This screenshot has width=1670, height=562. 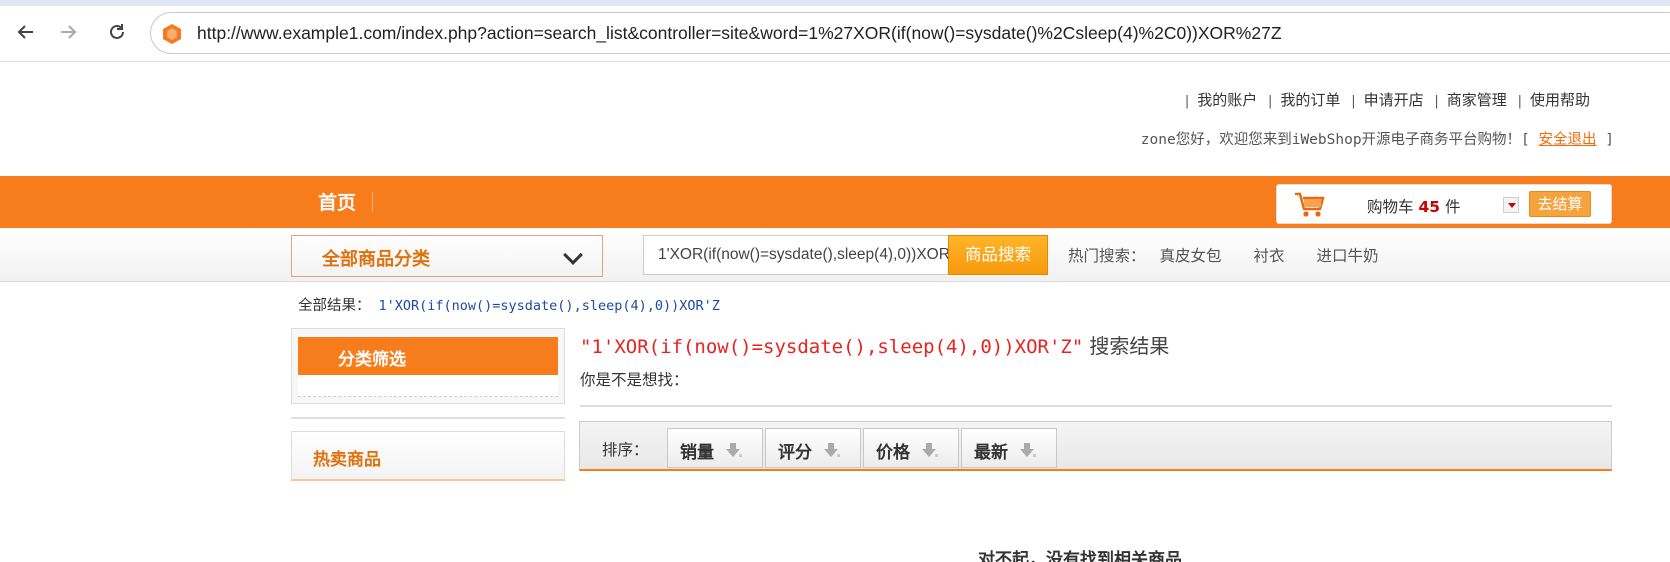 I want to click on hot-search-item: 衬衣, so click(x=1269, y=256).